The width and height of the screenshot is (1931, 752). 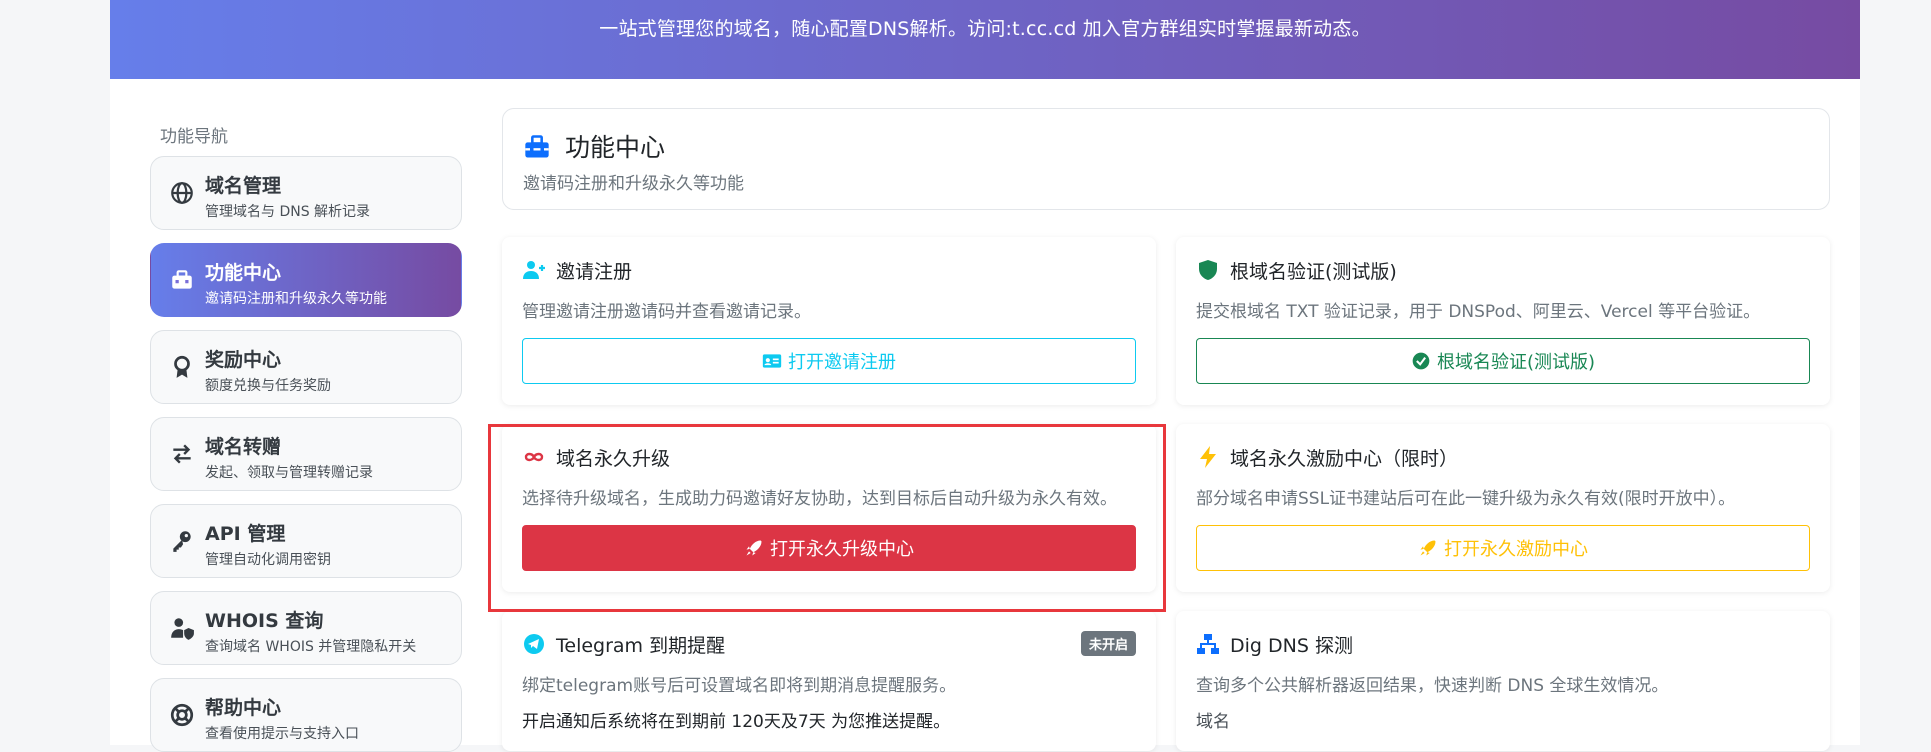 I want to click on sidebar-item-domains: 域名管理 管理域名与 DNS 解析记录, so click(x=306, y=193).